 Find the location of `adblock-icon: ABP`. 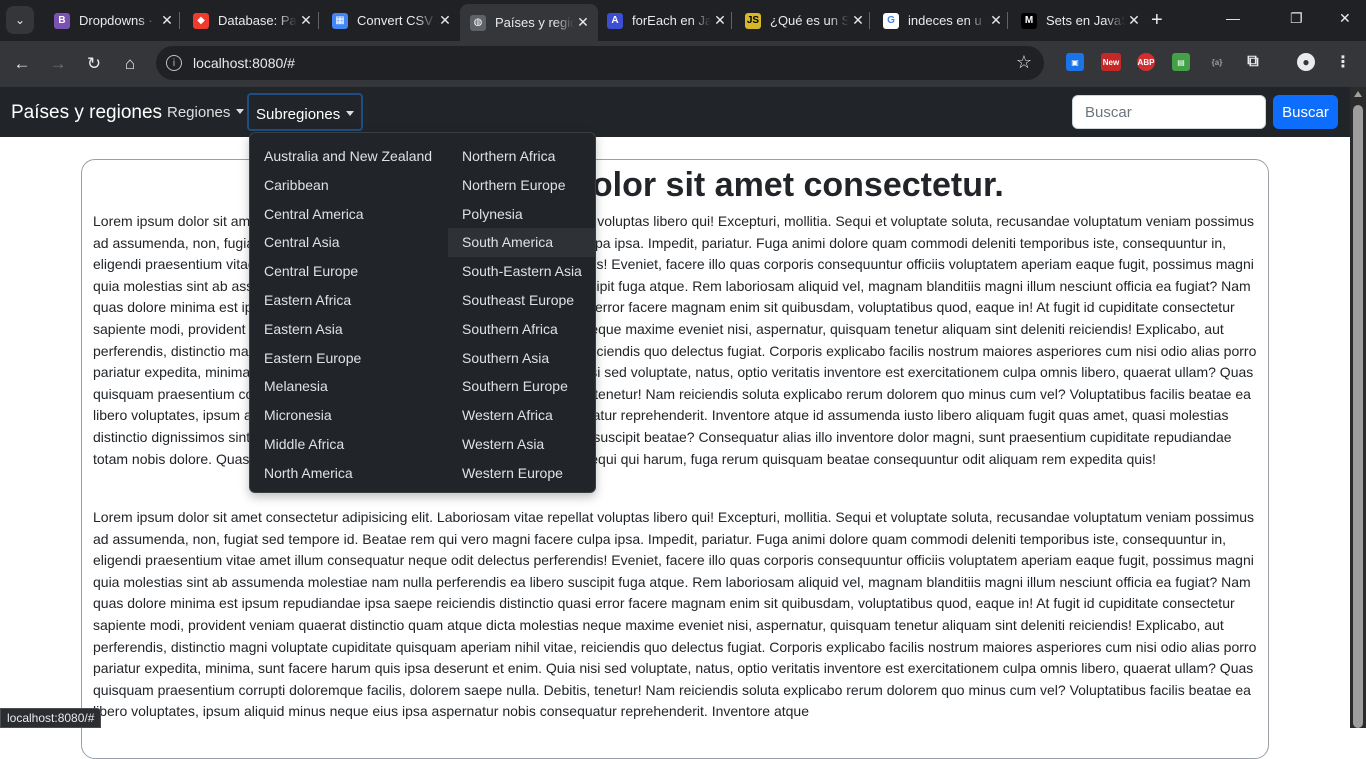

adblock-icon: ABP is located at coordinates (1146, 62).